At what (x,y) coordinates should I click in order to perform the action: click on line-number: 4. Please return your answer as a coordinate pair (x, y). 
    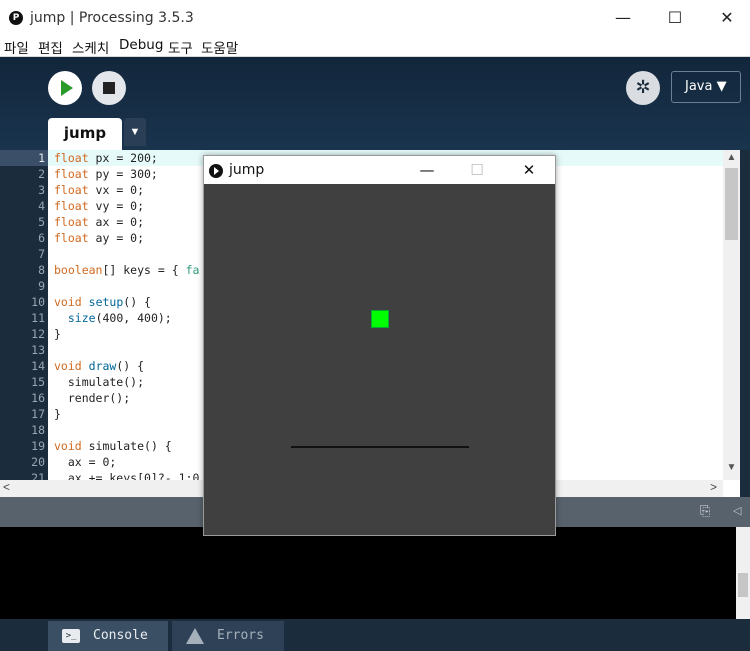
    Looking at the image, I should click on (41, 206).